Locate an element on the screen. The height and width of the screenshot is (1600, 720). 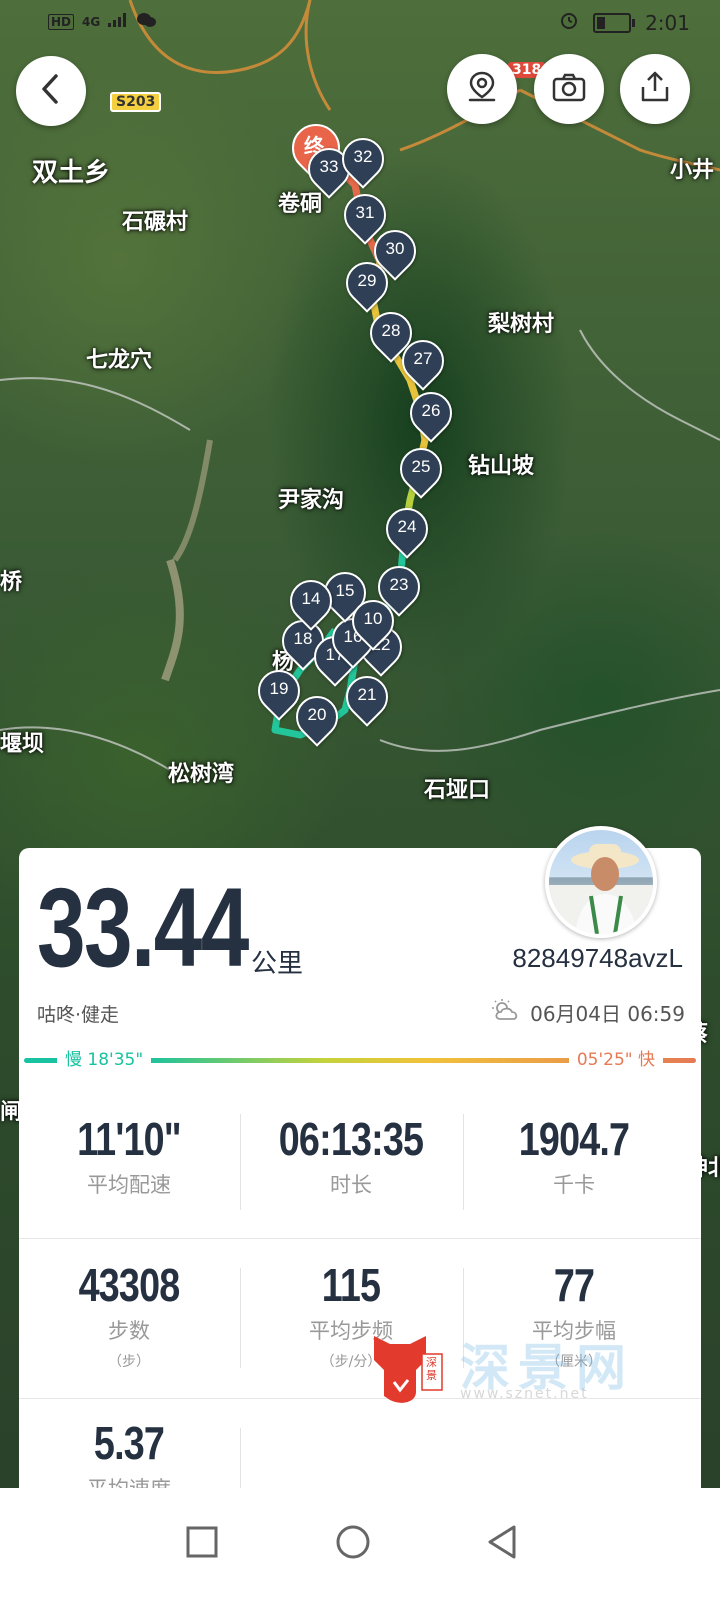
activity-datetime: 06月04日 06:59 is located at coordinates (588, 1012).